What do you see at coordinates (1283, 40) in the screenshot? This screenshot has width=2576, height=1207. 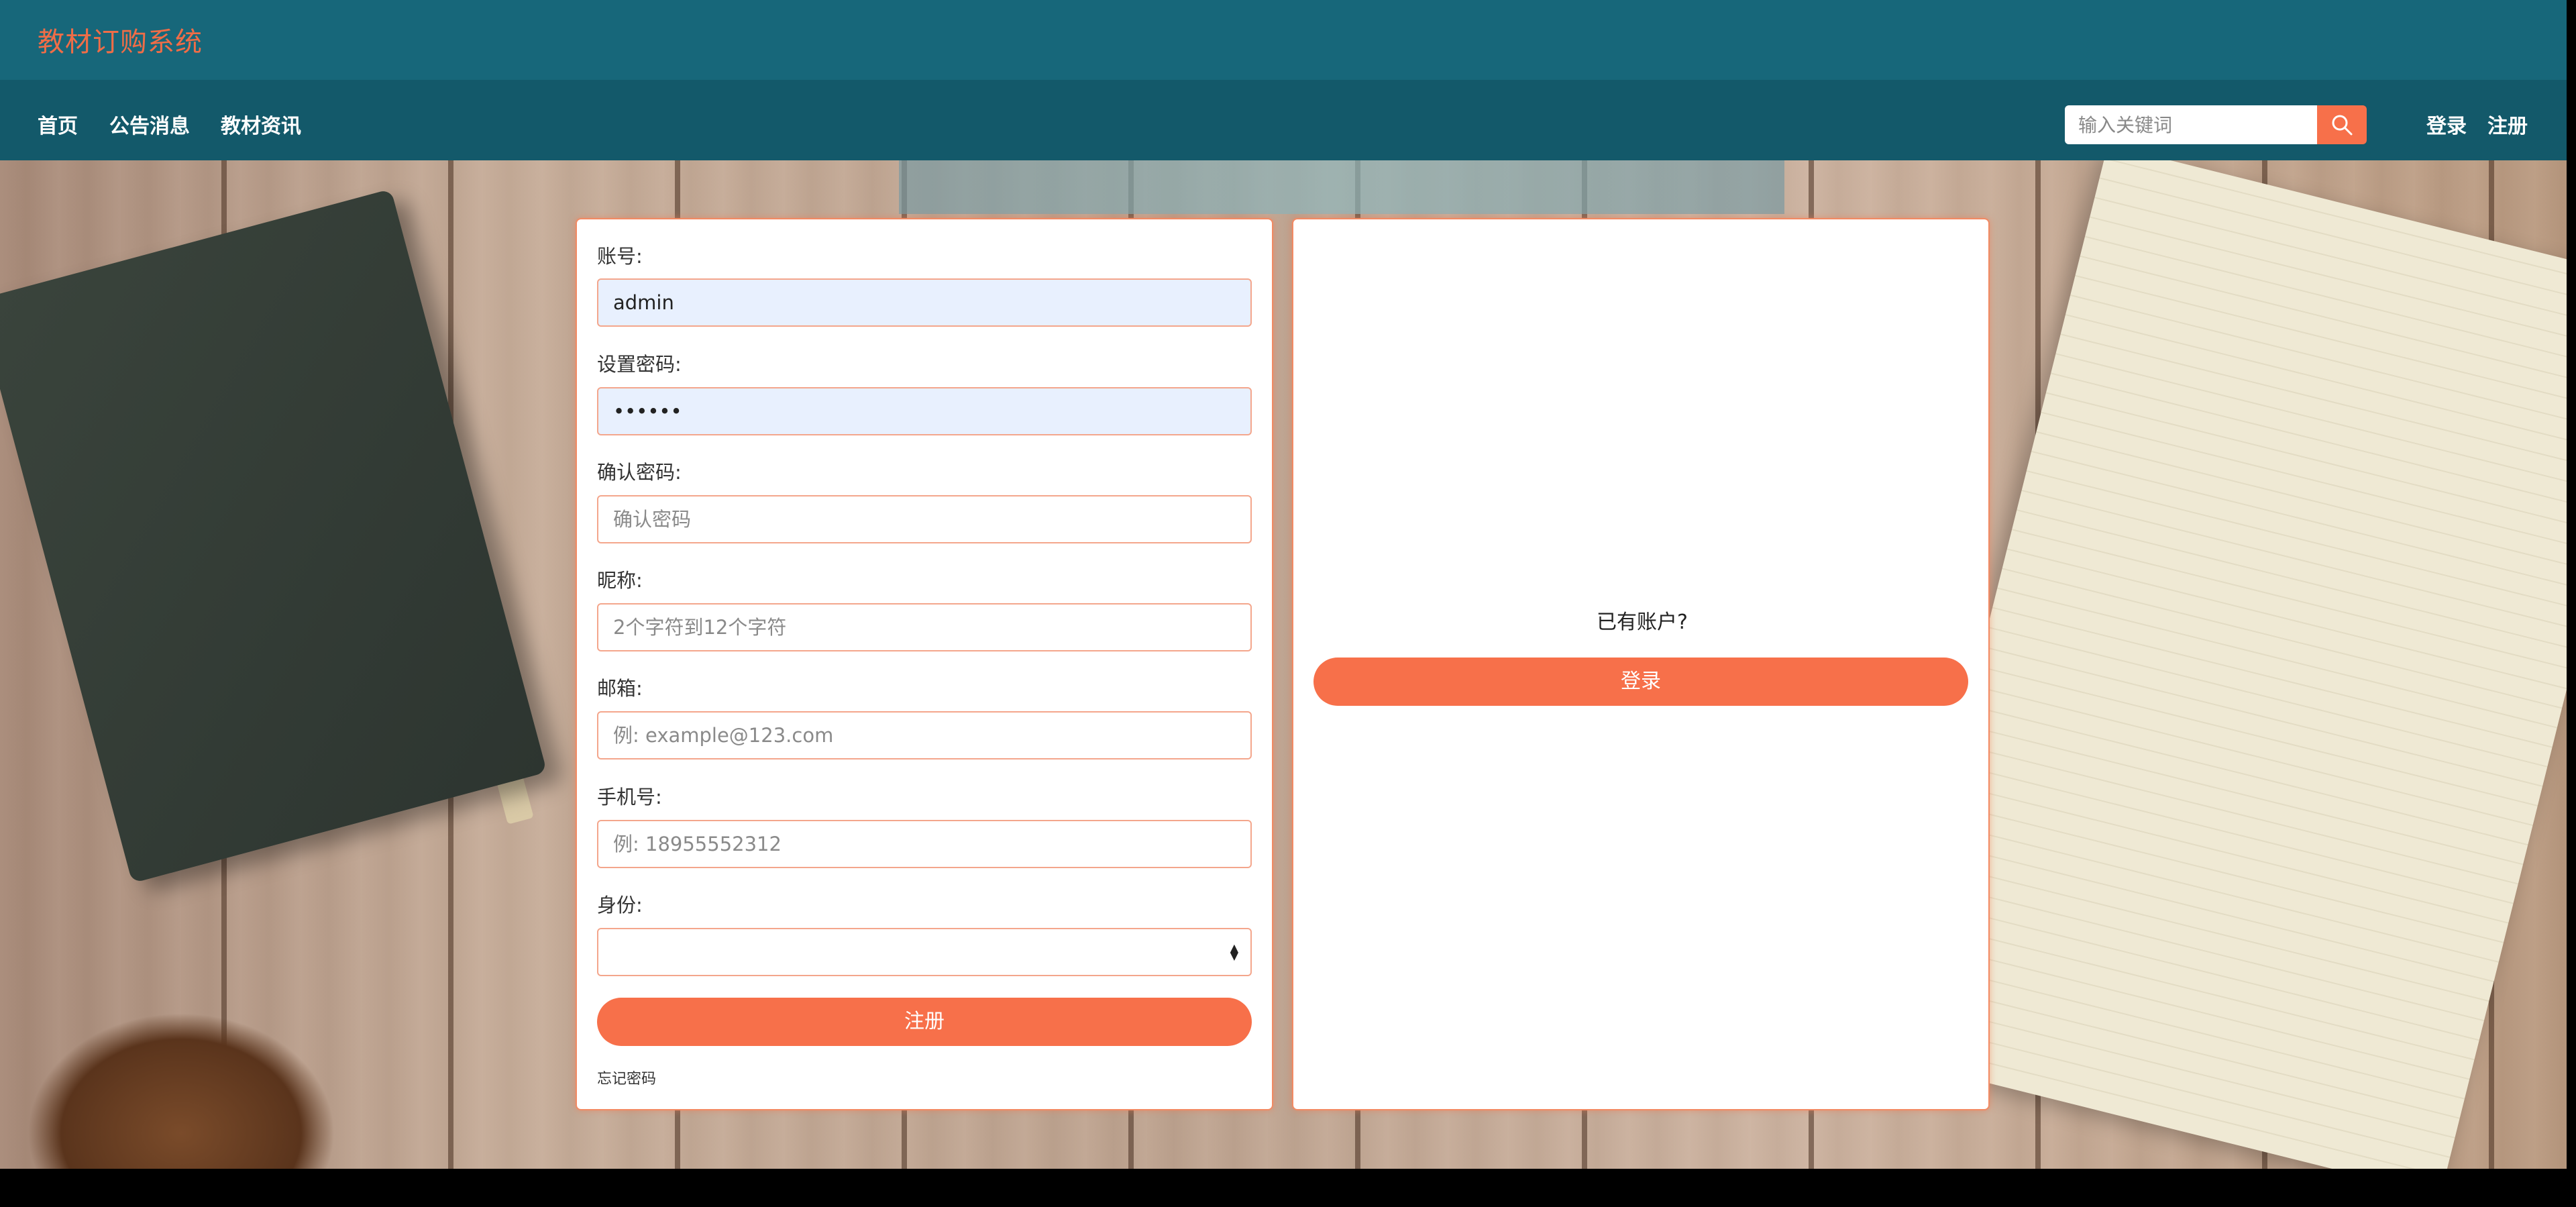 I see `top-bar: 教材订购系统` at bounding box center [1283, 40].